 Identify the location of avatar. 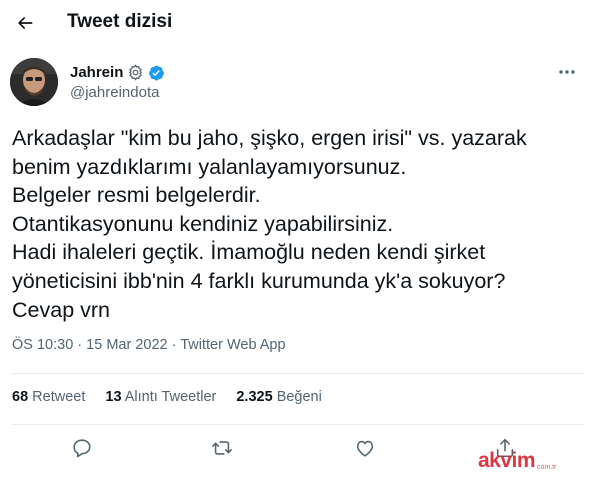
(34, 82).